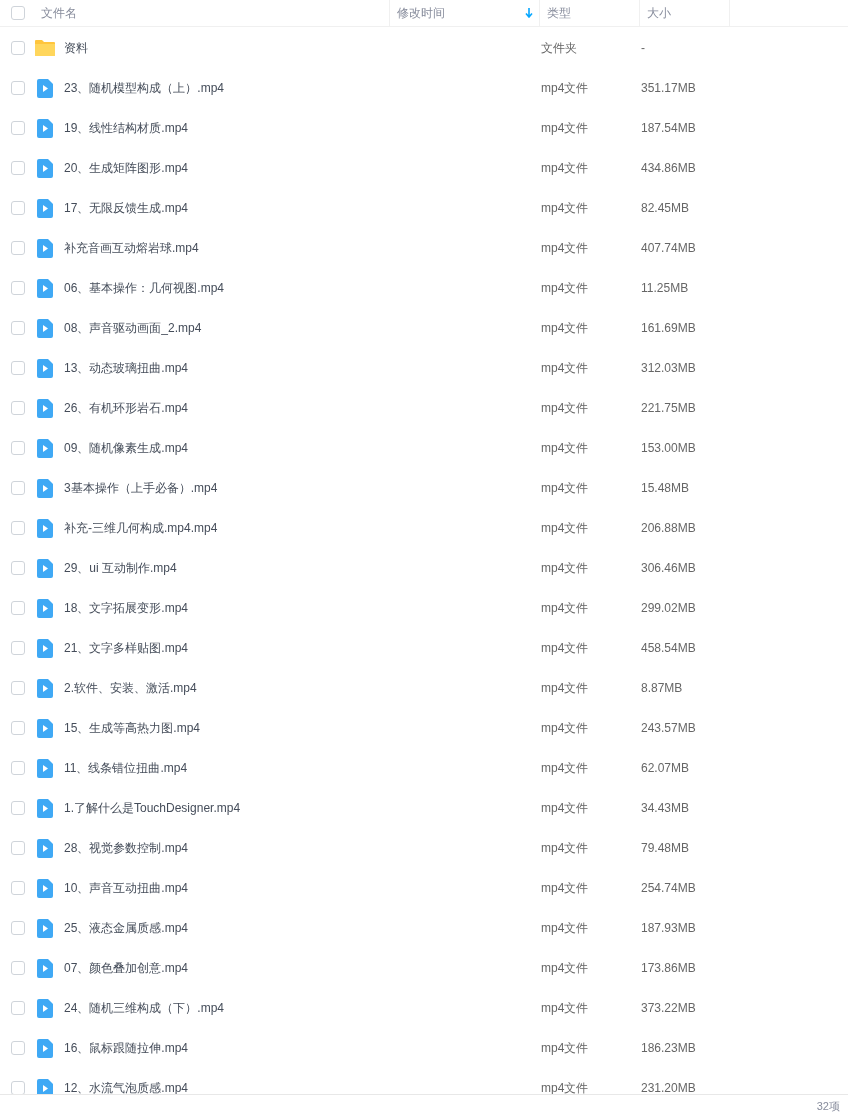  I want to click on file-row: 补充-三维几何构成.mp4.mp4 mp4文件 206.88MB, so click(424, 528).